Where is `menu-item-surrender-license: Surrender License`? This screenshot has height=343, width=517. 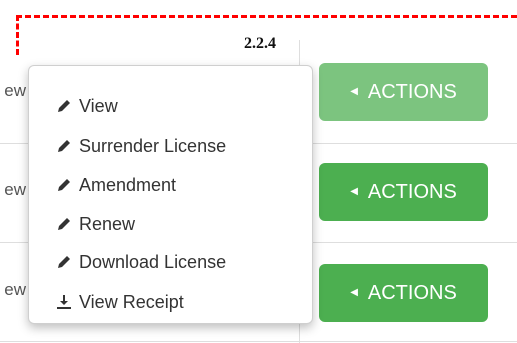
menu-item-surrender-license: Surrender License is located at coordinates (140, 146).